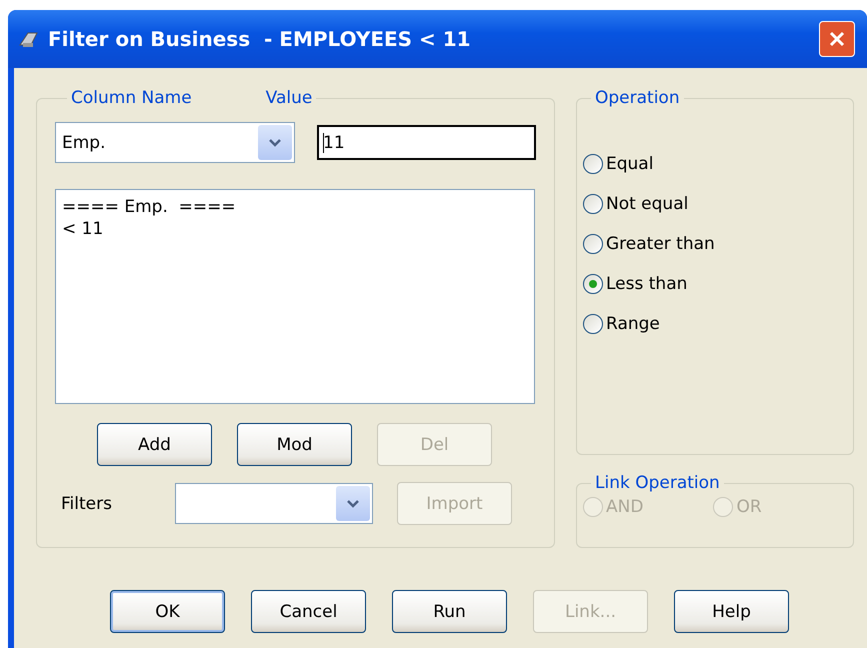 This screenshot has width=867, height=648. What do you see at coordinates (625, 507) in the screenshot?
I see `radio-label: AND` at bounding box center [625, 507].